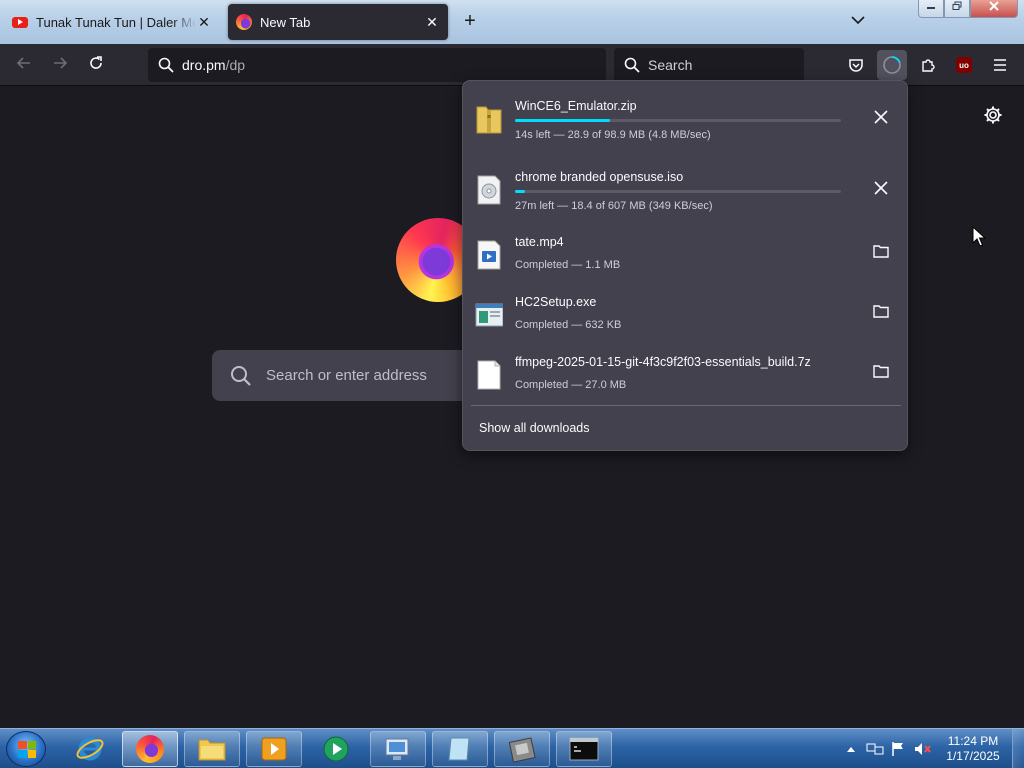 The image size is (1024, 768). Describe the element at coordinates (470, 22) in the screenshot. I see `new-tab-button: +` at that location.